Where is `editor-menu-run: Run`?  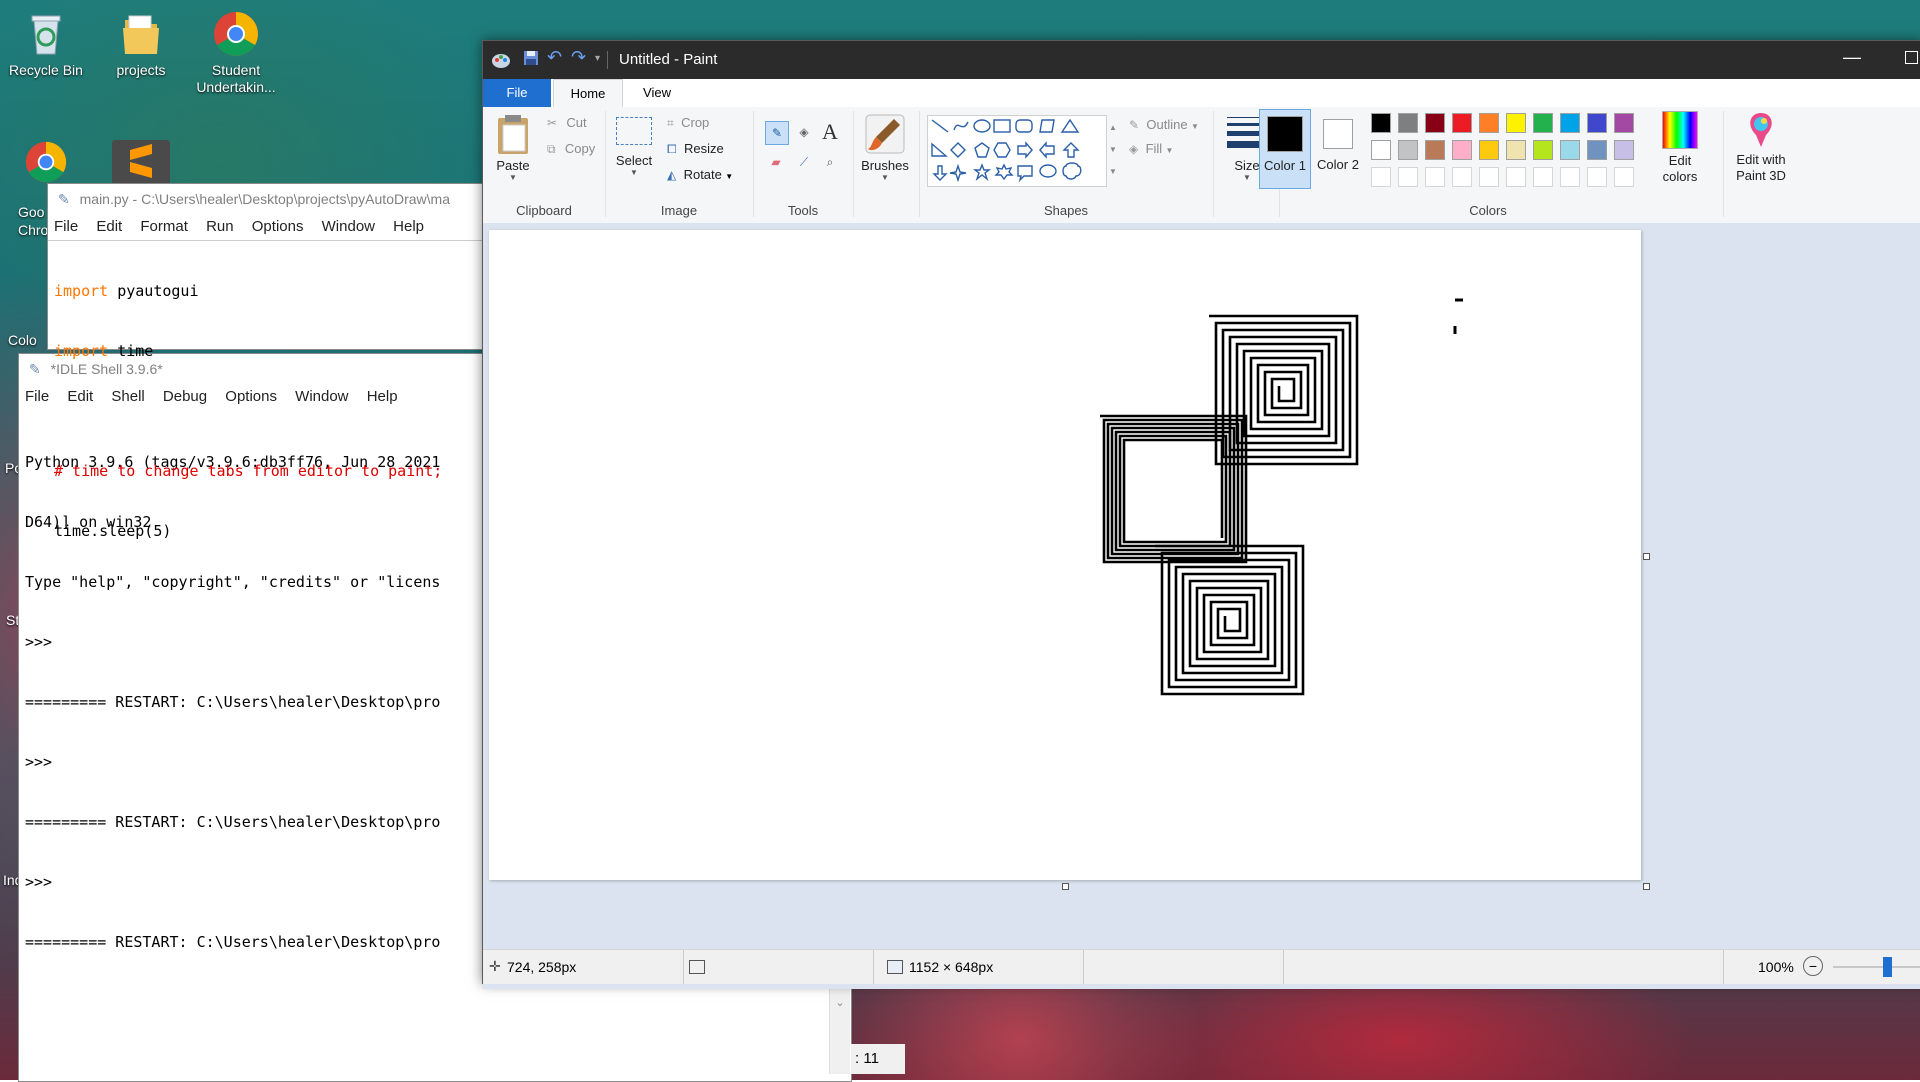
editor-menu-run: Run is located at coordinates (220, 226).